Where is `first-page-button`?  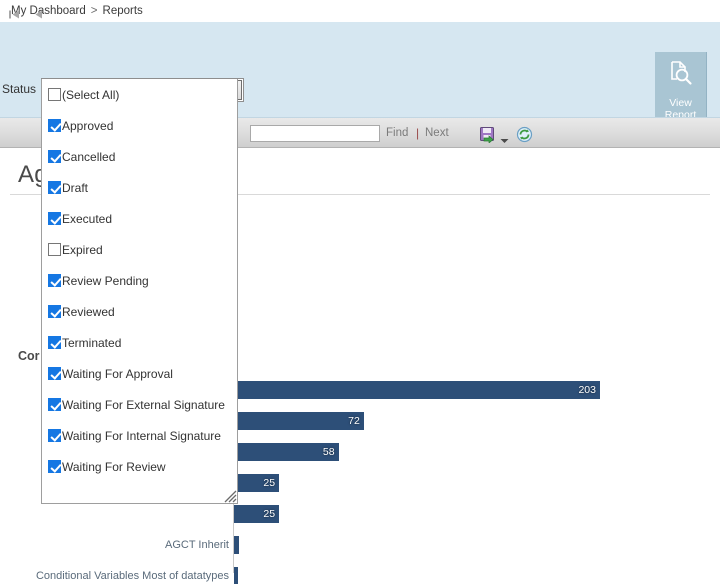
first-page-button is located at coordinates (14, 14).